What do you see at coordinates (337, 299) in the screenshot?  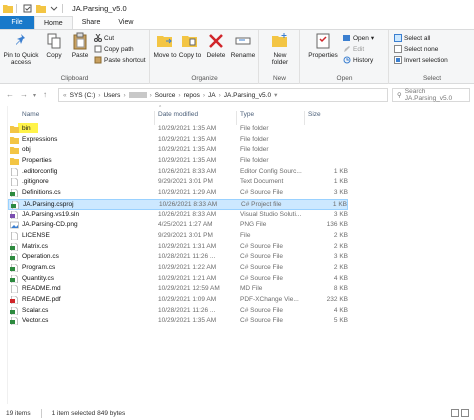 I see `file-size: 232 KB` at bounding box center [337, 299].